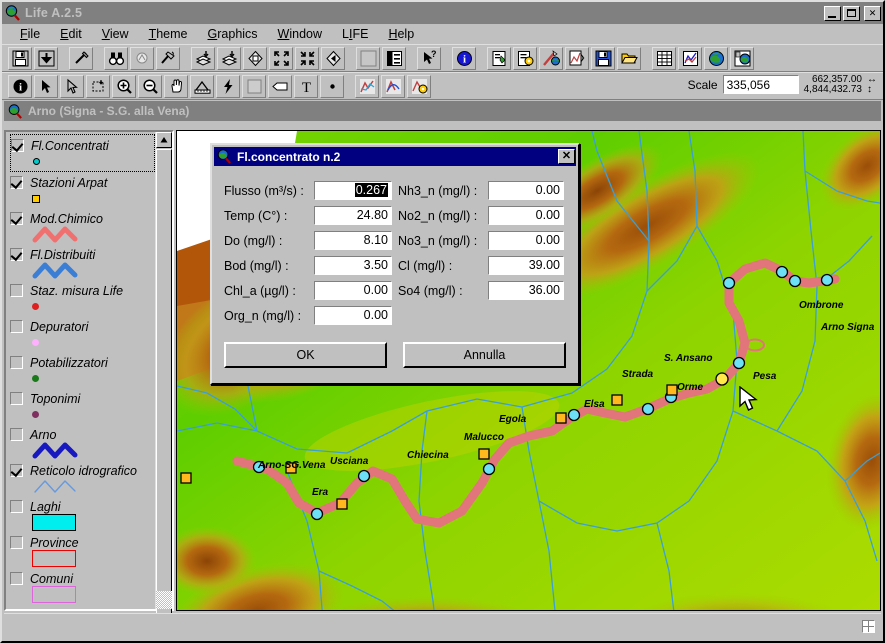 The image size is (885, 643). I want to click on legend-item-fl-distribuiti: Fl.Distribuiti, so click(82, 262).